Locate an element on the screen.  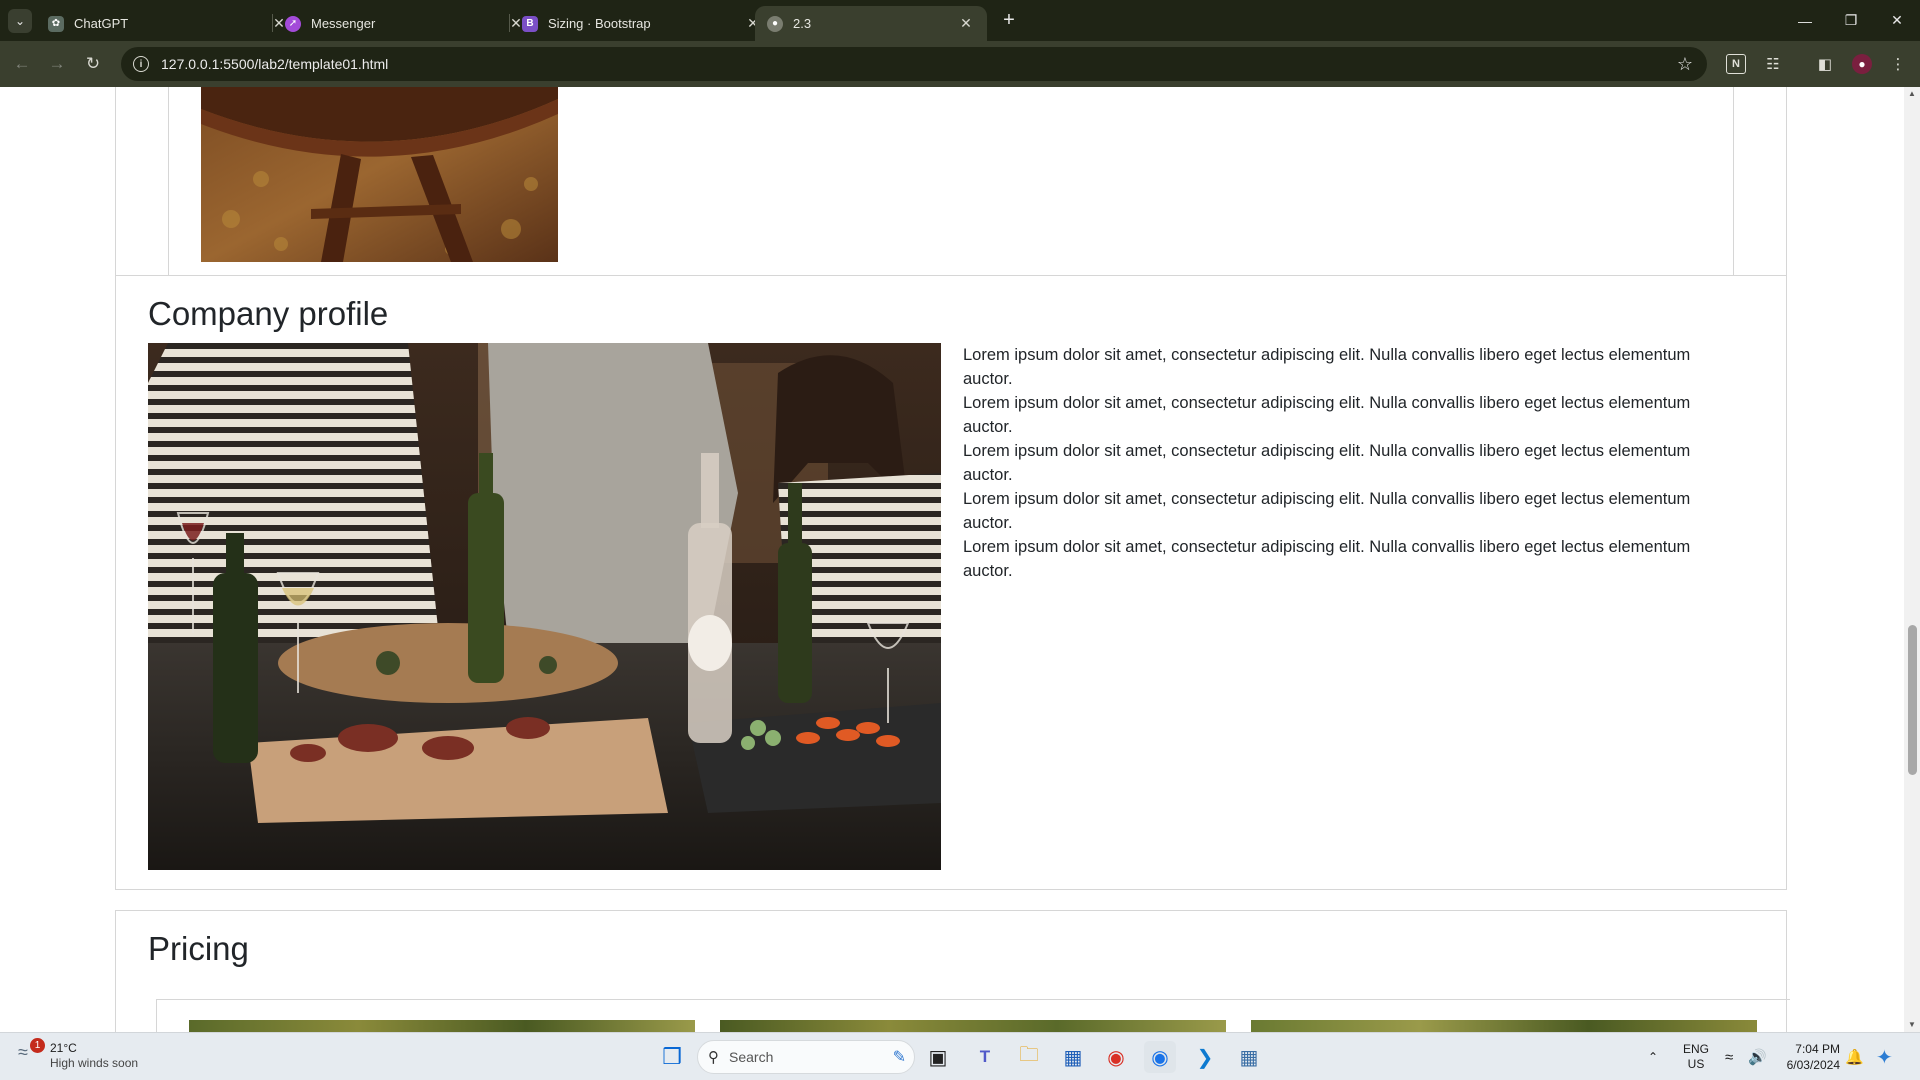
restore-button: ❐ is located at coordinates (1851, 20).